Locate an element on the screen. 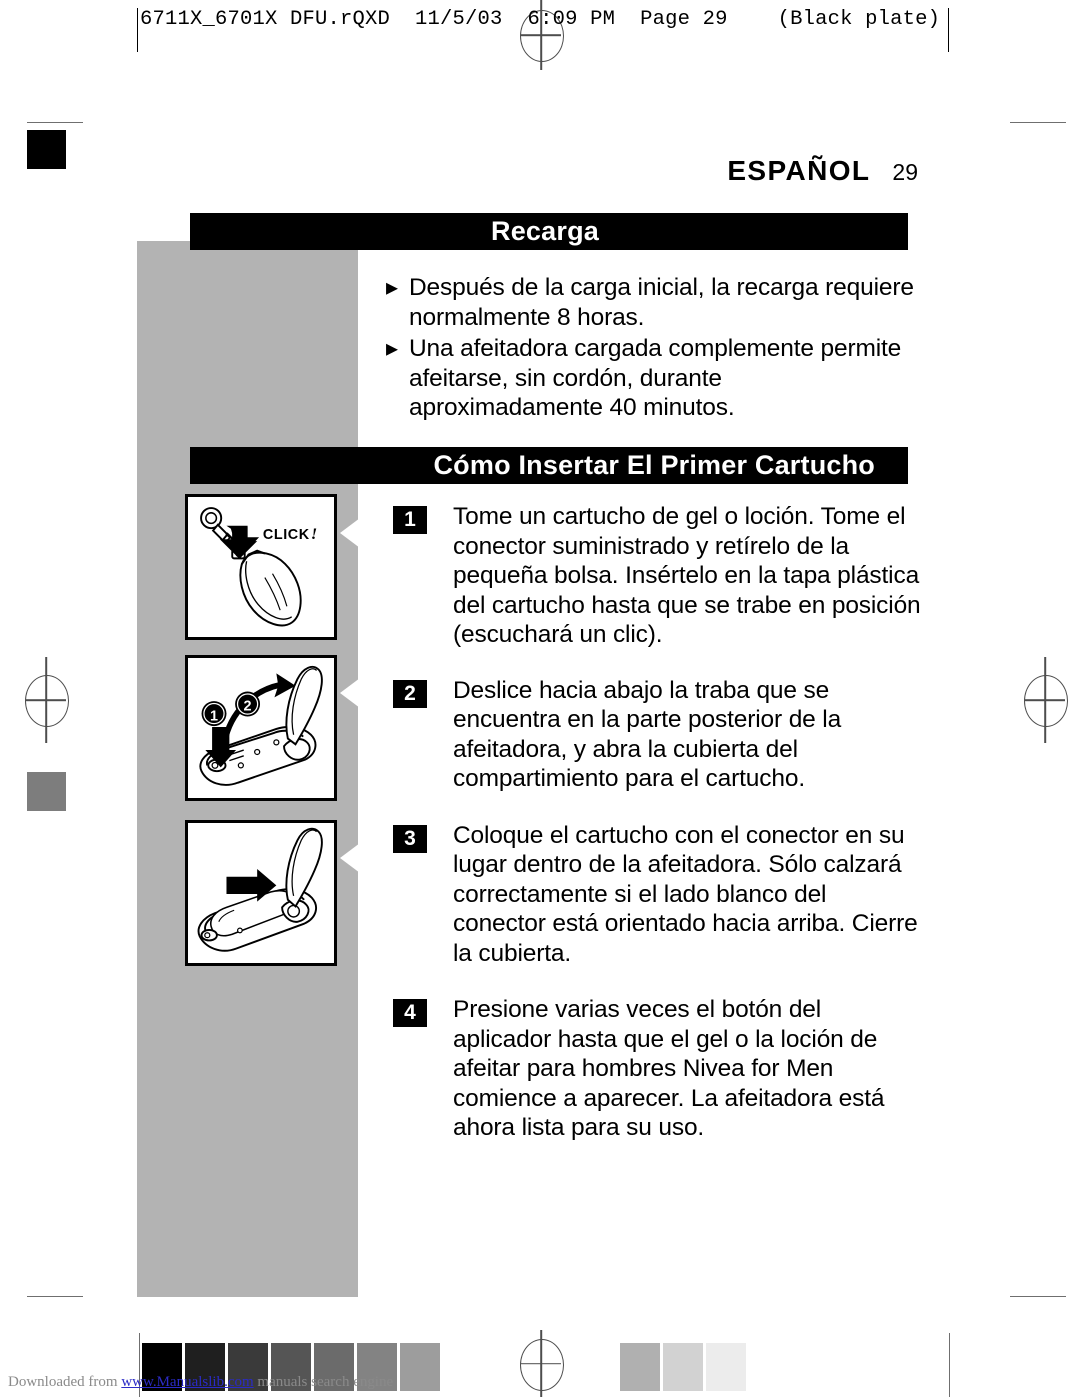 The height and width of the screenshot is (1397, 1080). language-label: ESPAÑOL is located at coordinates (799, 170).